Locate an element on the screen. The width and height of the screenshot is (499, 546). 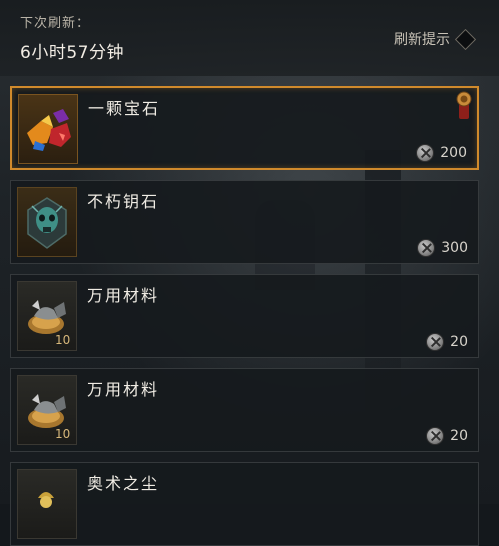
price-value: 300 is located at coordinates (454, 248).